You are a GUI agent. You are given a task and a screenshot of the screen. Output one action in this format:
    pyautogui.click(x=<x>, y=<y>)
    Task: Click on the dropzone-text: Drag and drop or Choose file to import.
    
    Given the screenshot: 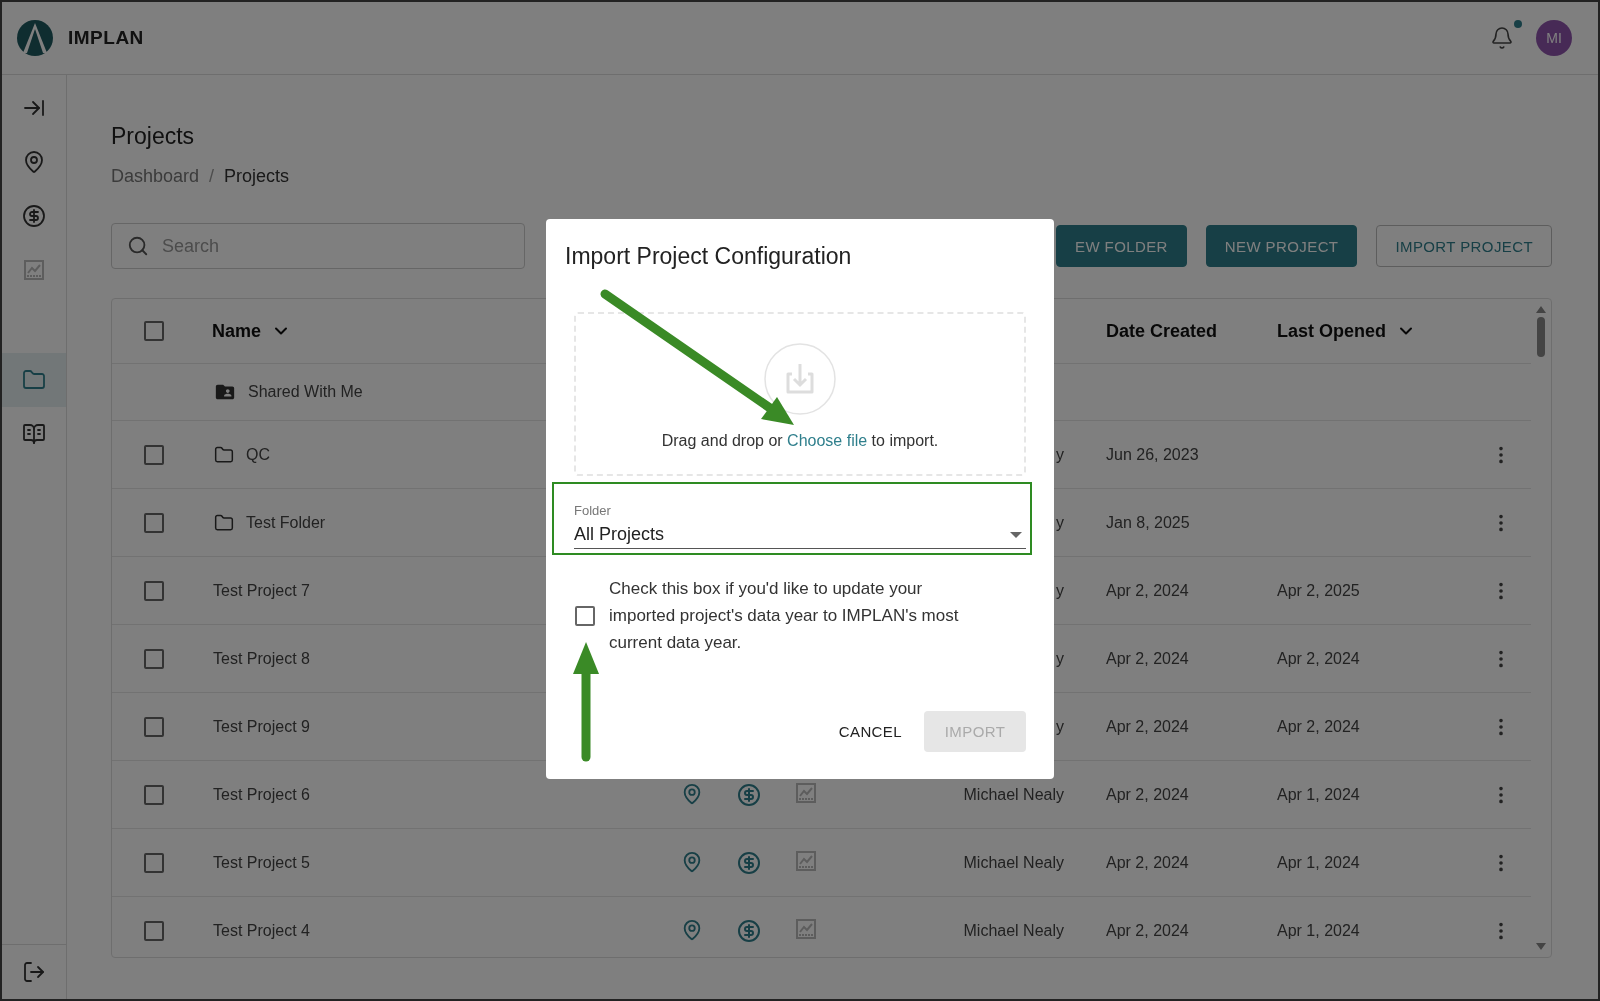 What is the action you would take?
    pyautogui.click(x=800, y=441)
    